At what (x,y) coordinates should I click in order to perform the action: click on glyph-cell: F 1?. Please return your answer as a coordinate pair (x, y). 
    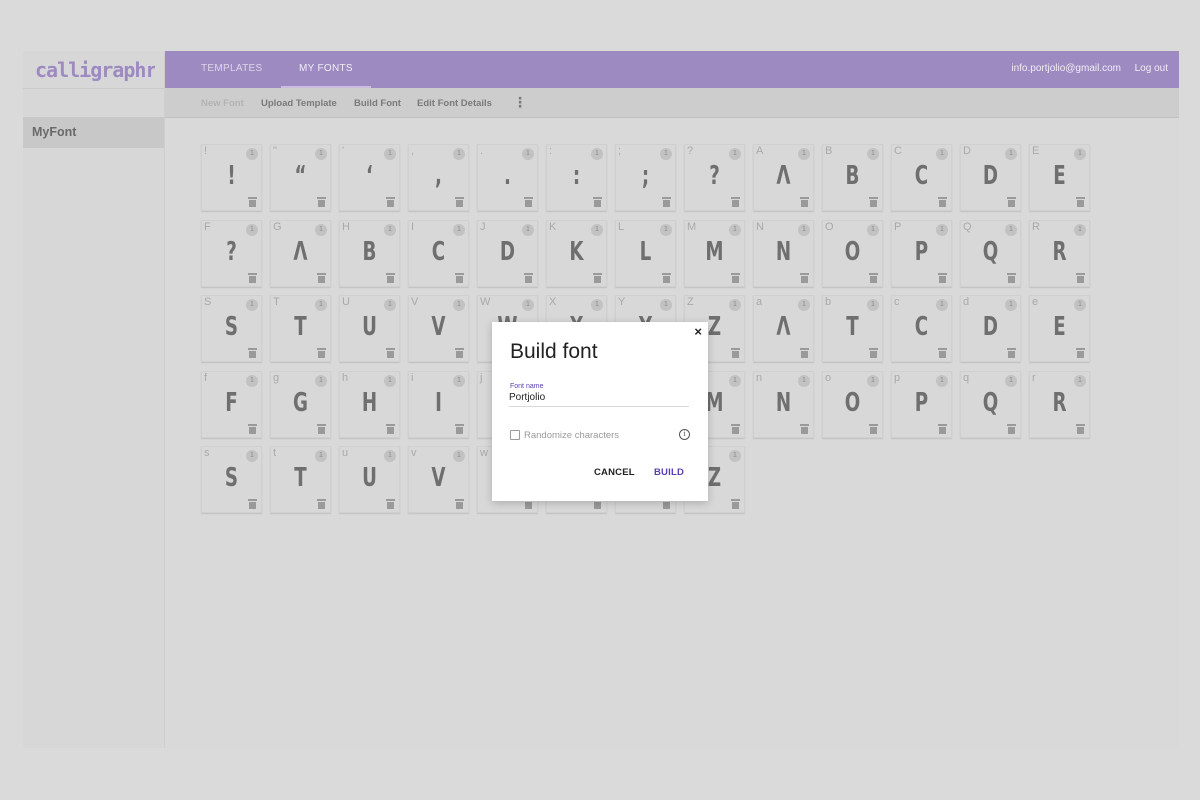
    Looking at the image, I should click on (231, 253).